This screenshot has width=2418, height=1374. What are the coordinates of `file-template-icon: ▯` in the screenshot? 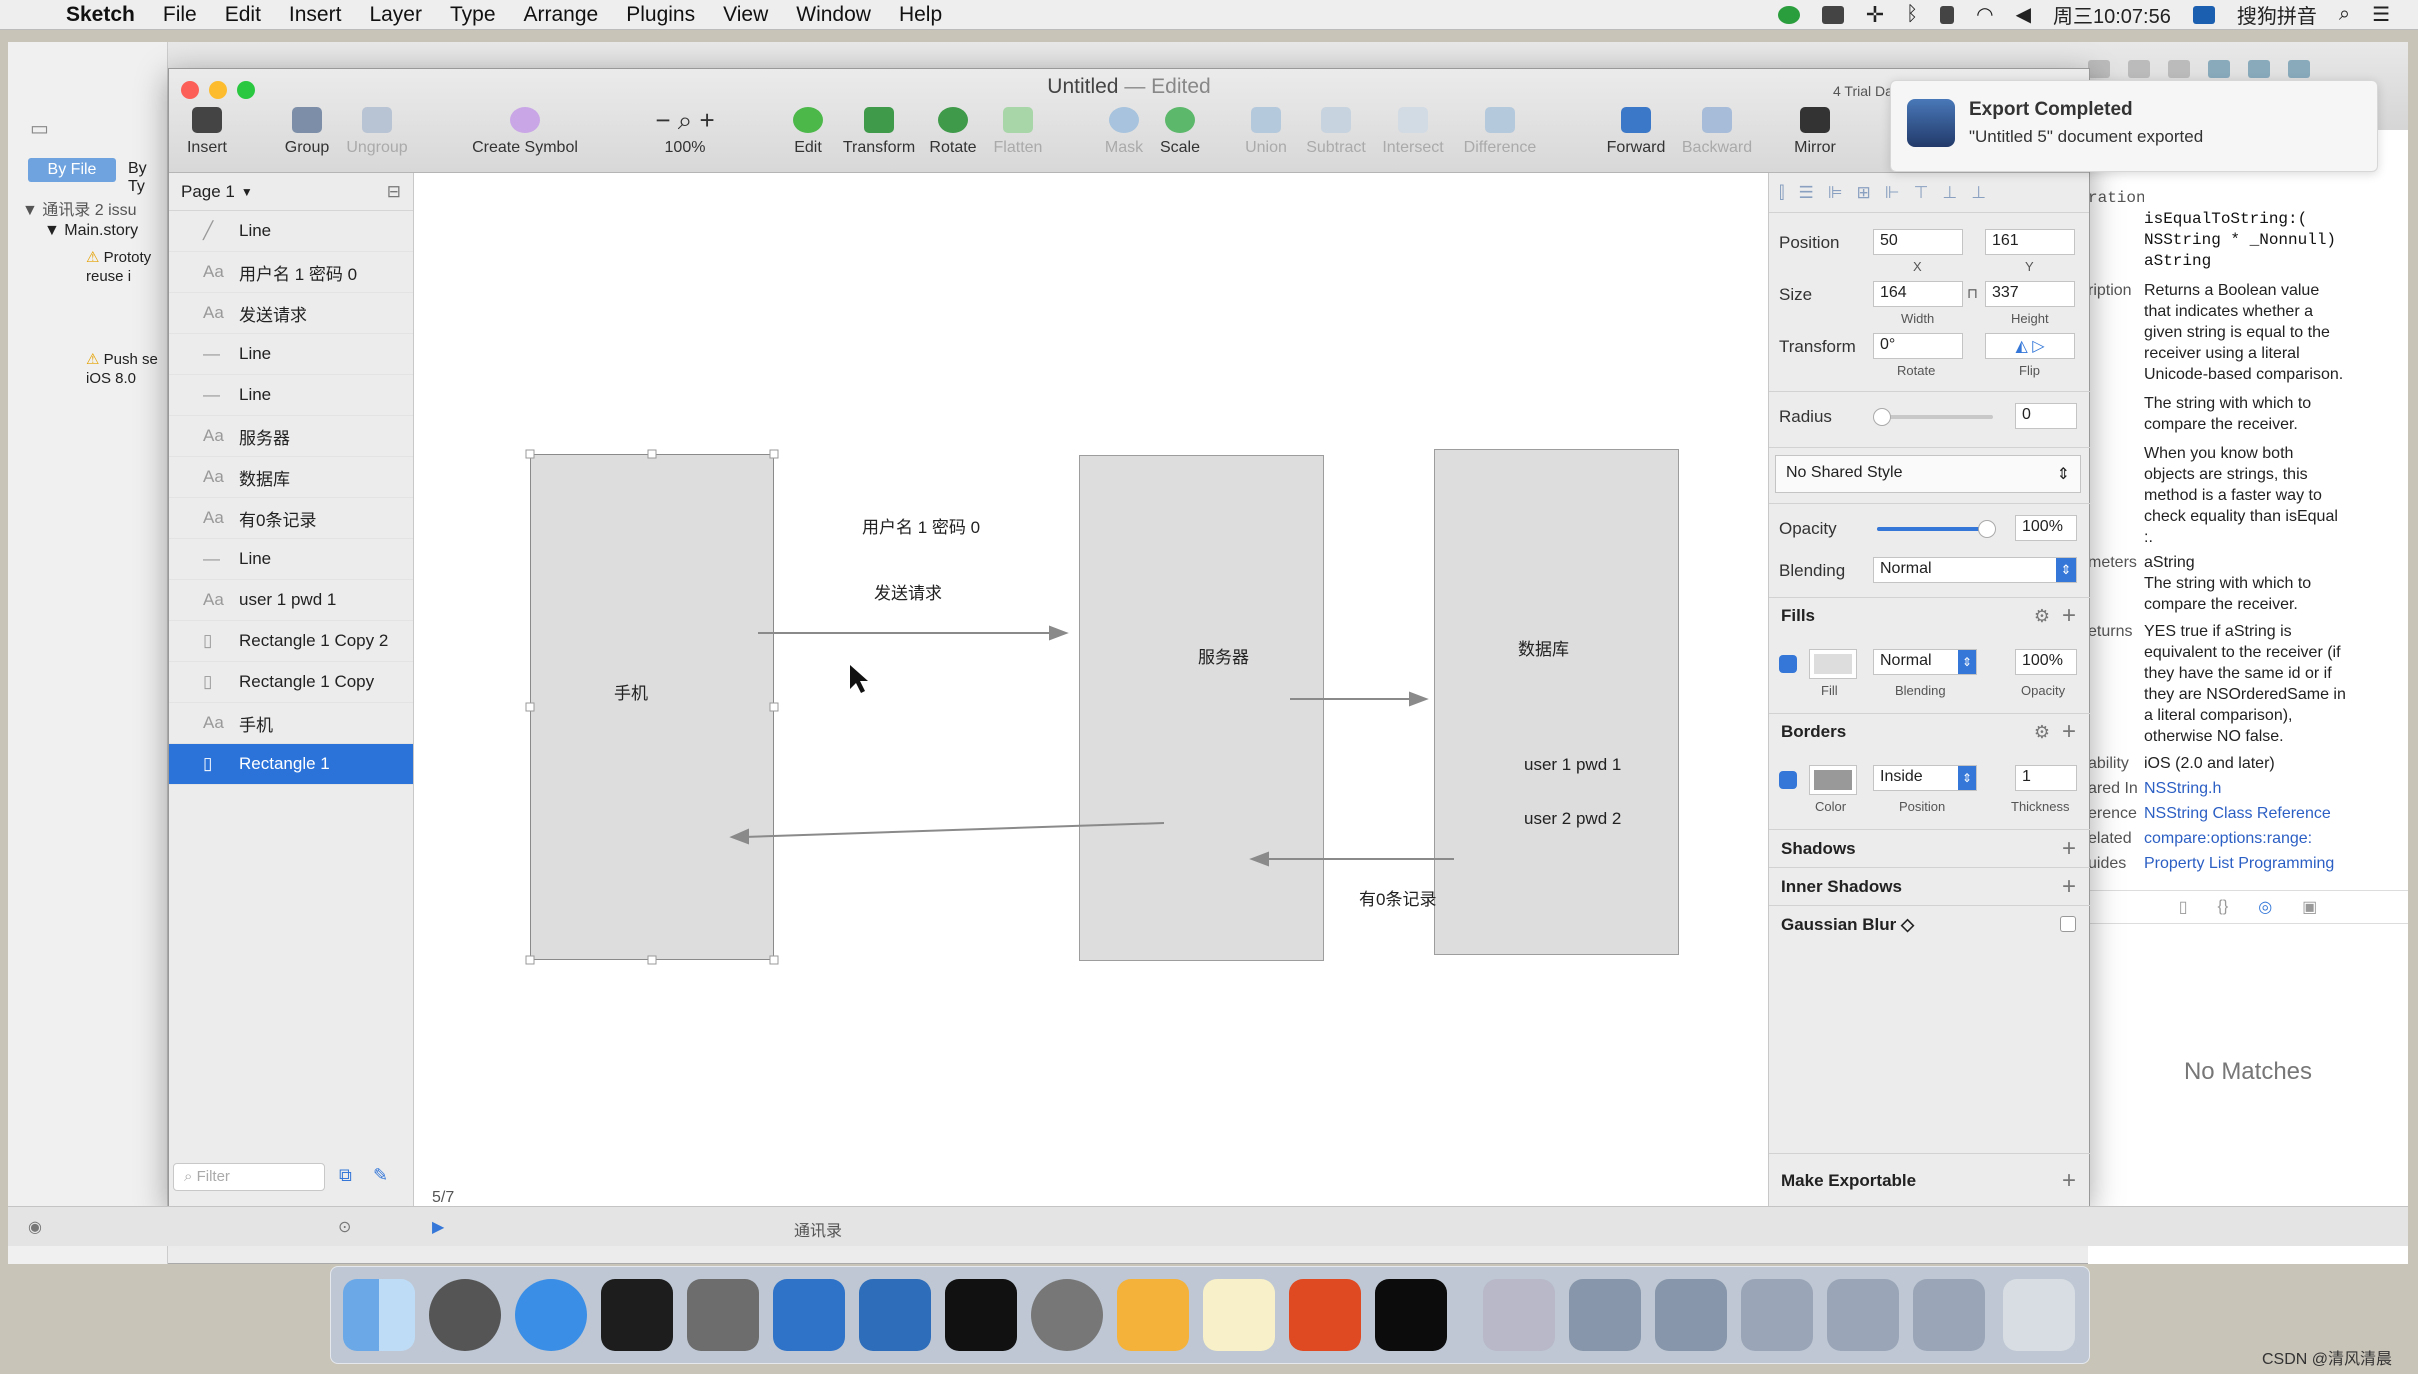 It's located at (2183, 907).